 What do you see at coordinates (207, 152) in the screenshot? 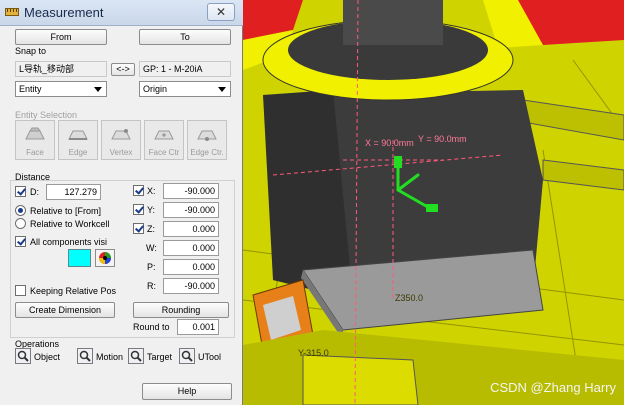
I see `entity-edge-center-label: Edge Ctr.` at bounding box center [207, 152].